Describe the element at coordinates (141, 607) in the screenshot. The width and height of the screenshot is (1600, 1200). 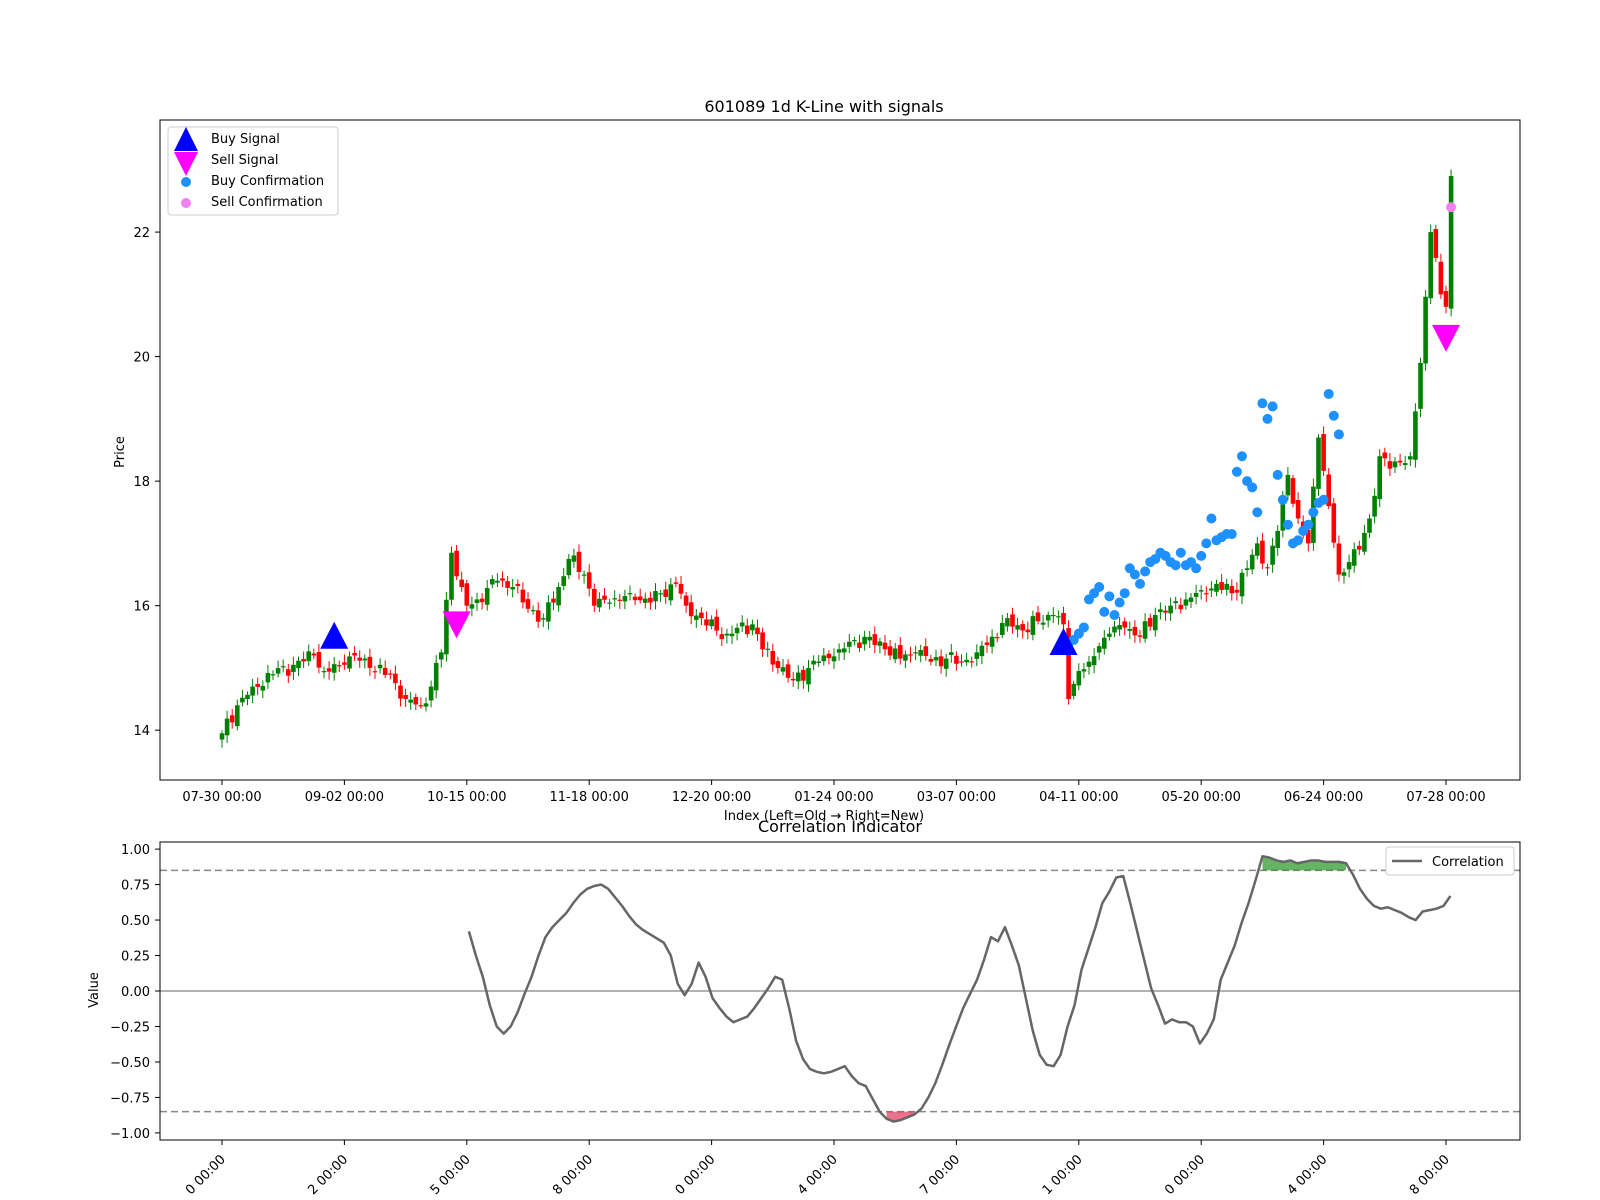
I see `kline-y-tick-label: 16` at that location.